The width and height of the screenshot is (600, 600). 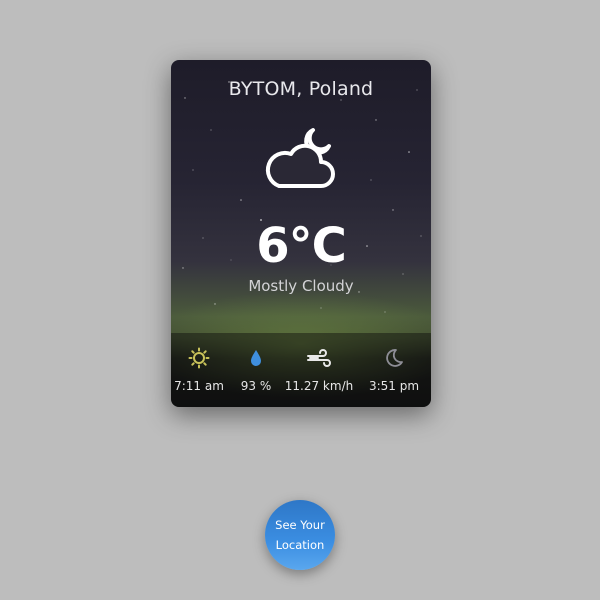 I want to click on wind-icon, so click(x=319, y=358).